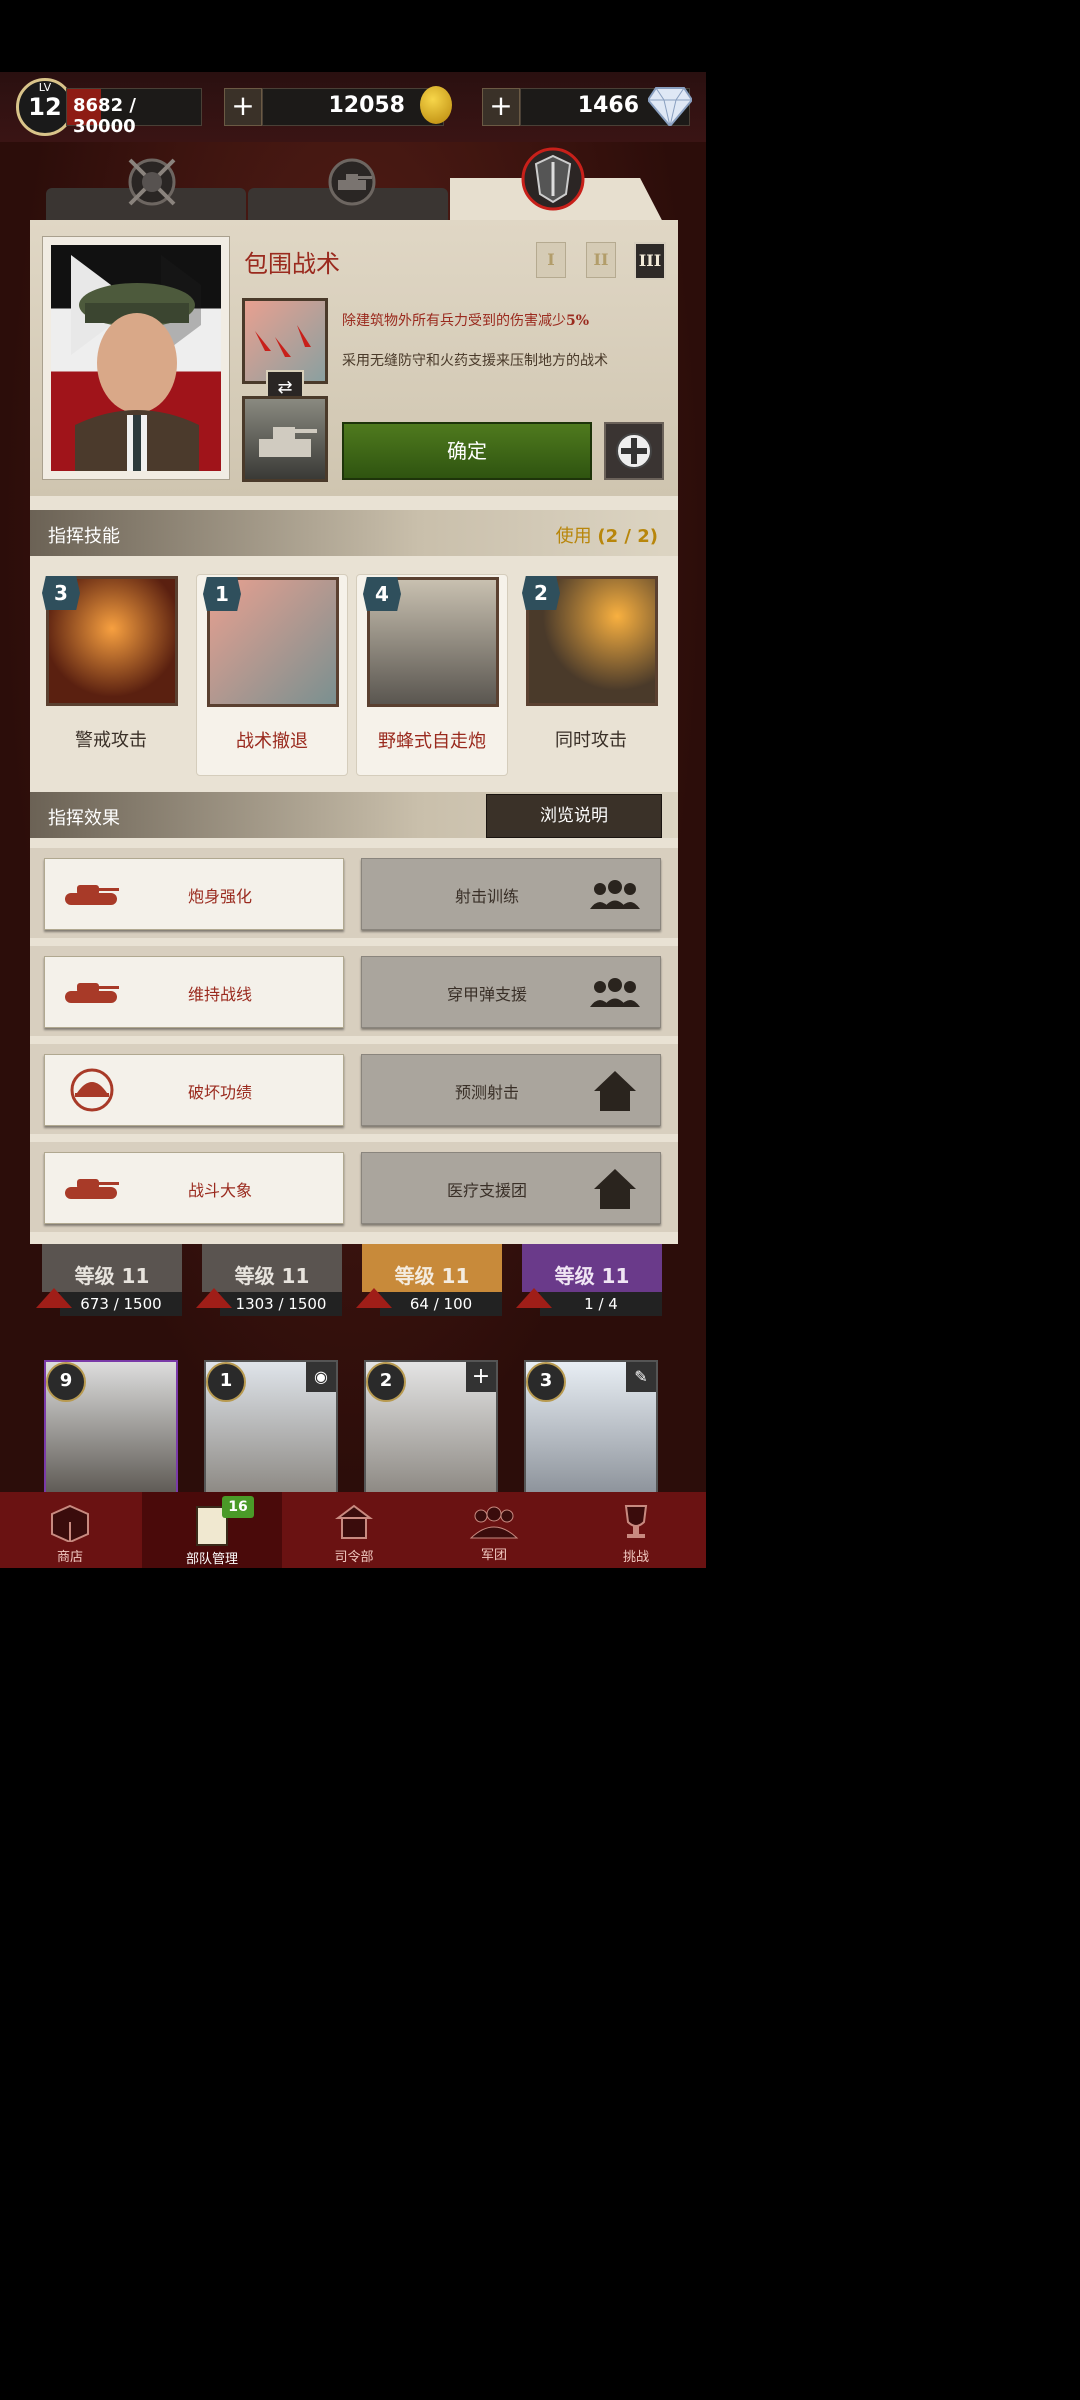  What do you see at coordinates (61, 593) in the screenshot?
I see `skill-number-badge: 3` at bounding box center [61, 593].